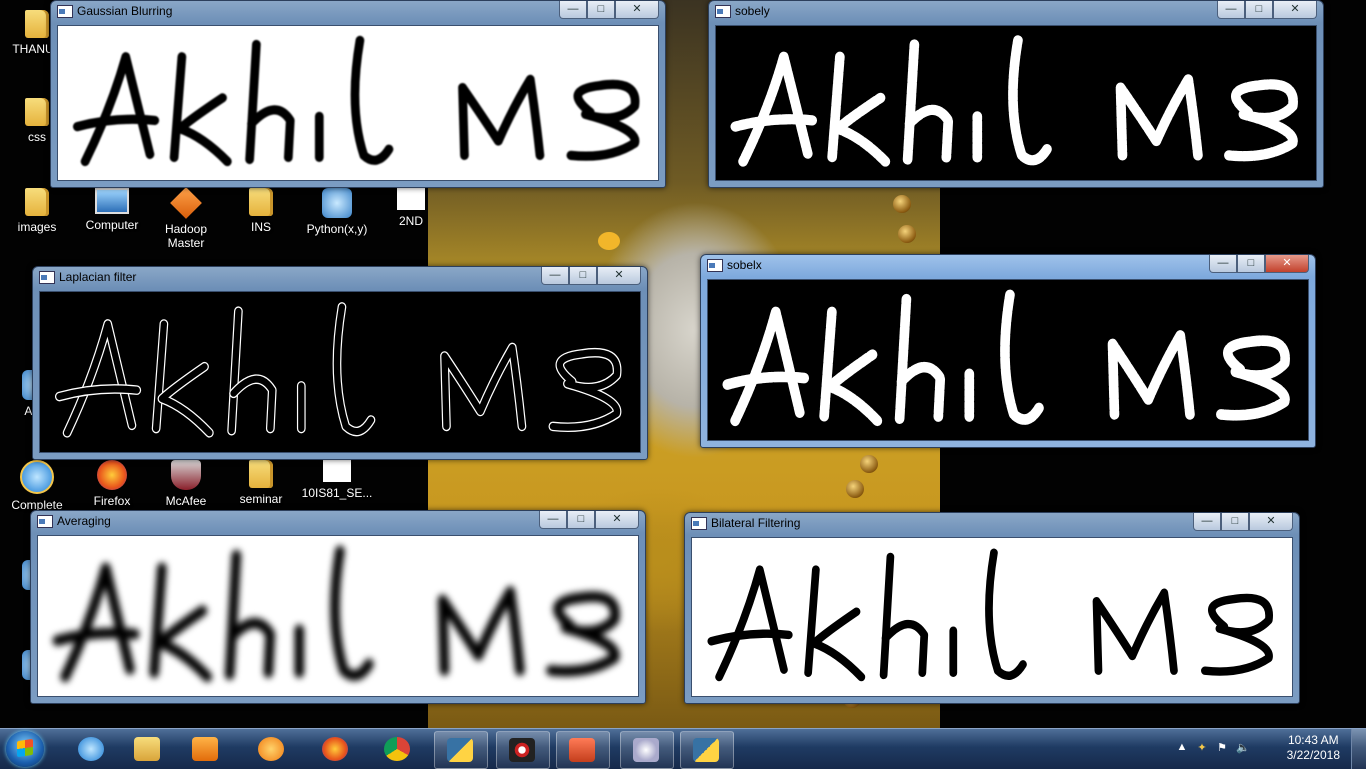  I want to click on taskbar-python, so click(461, 750).